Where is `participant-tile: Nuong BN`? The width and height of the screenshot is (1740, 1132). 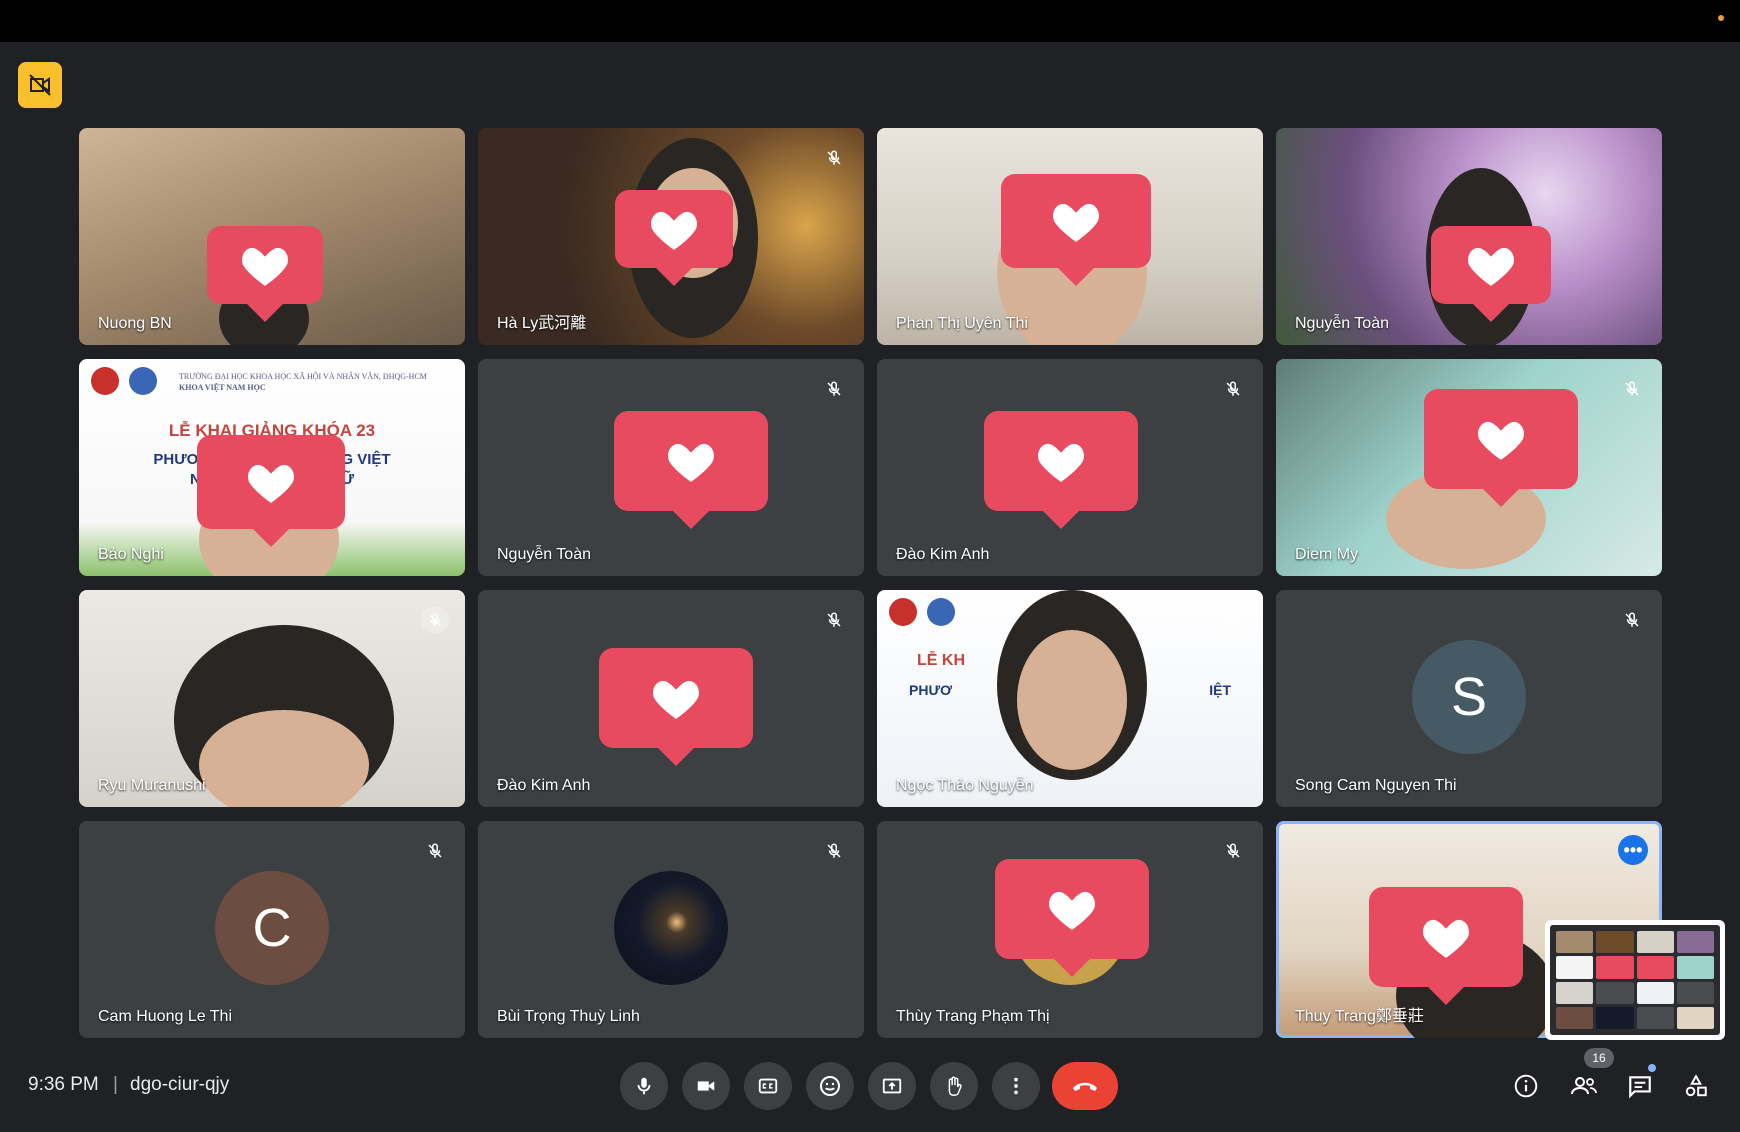 participant-tile: Nuong BN is located at coordinates (272, 236).